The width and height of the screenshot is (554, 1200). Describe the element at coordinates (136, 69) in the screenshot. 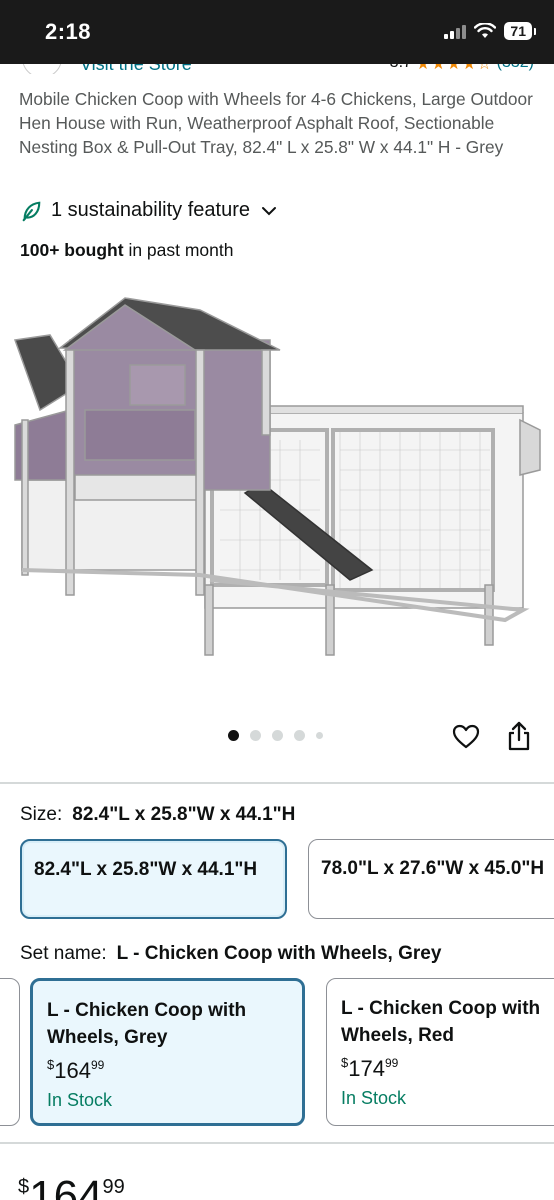

I see `visit-store-link: Visit the Store` at that location.